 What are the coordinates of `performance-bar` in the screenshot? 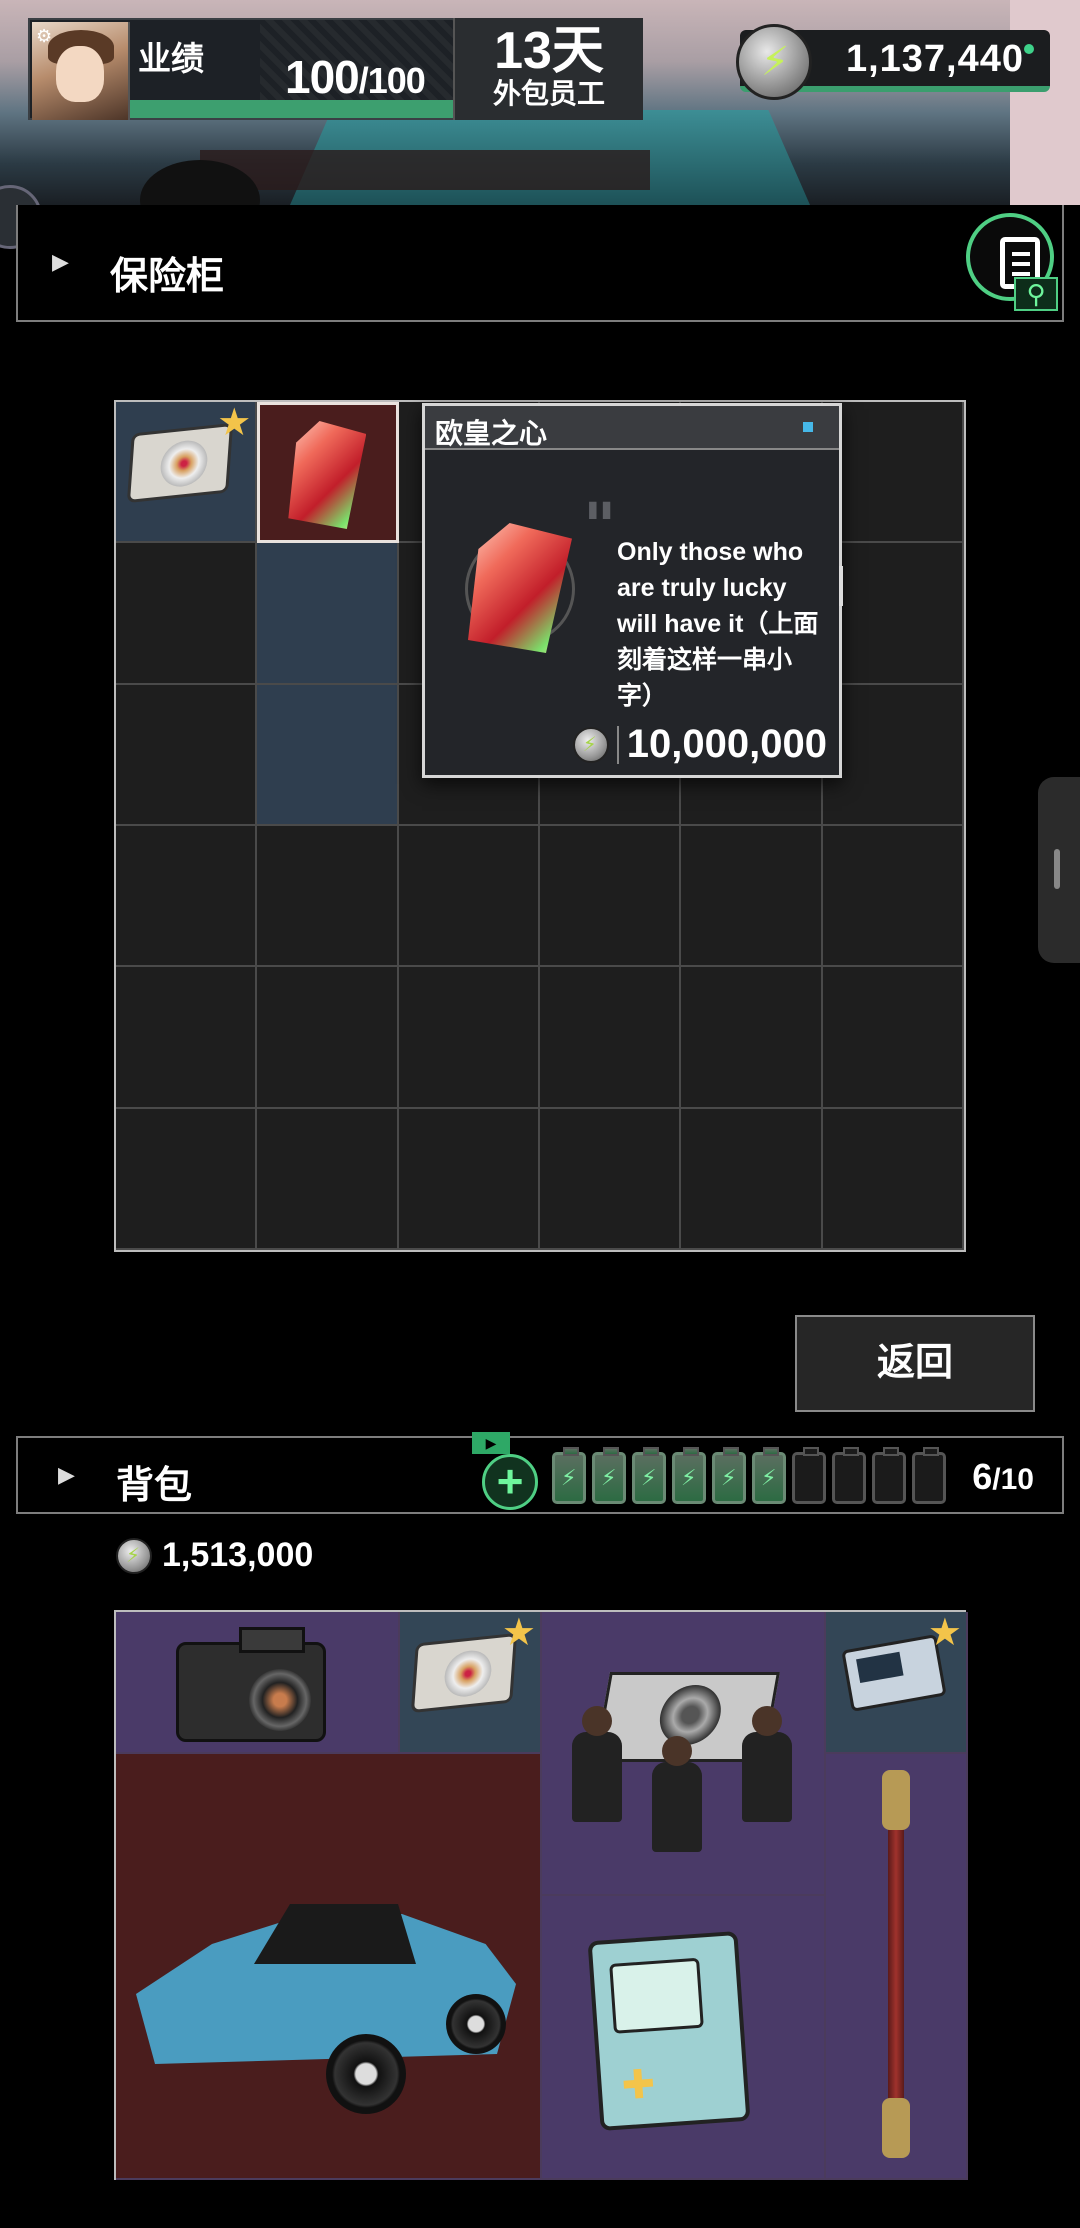 It's located at (295, 109).